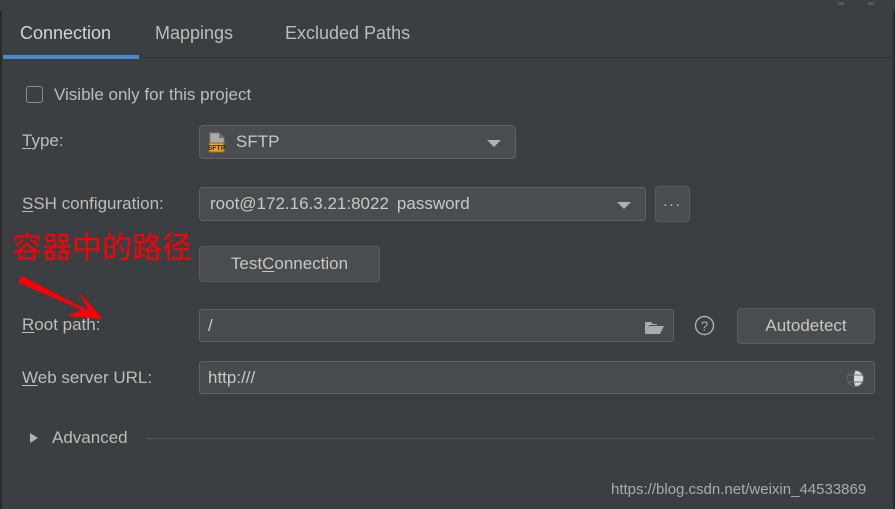 Image resolution: width=895 pixels, height=509 pixels. I want to click on window-left-edge, so click(1, 254).